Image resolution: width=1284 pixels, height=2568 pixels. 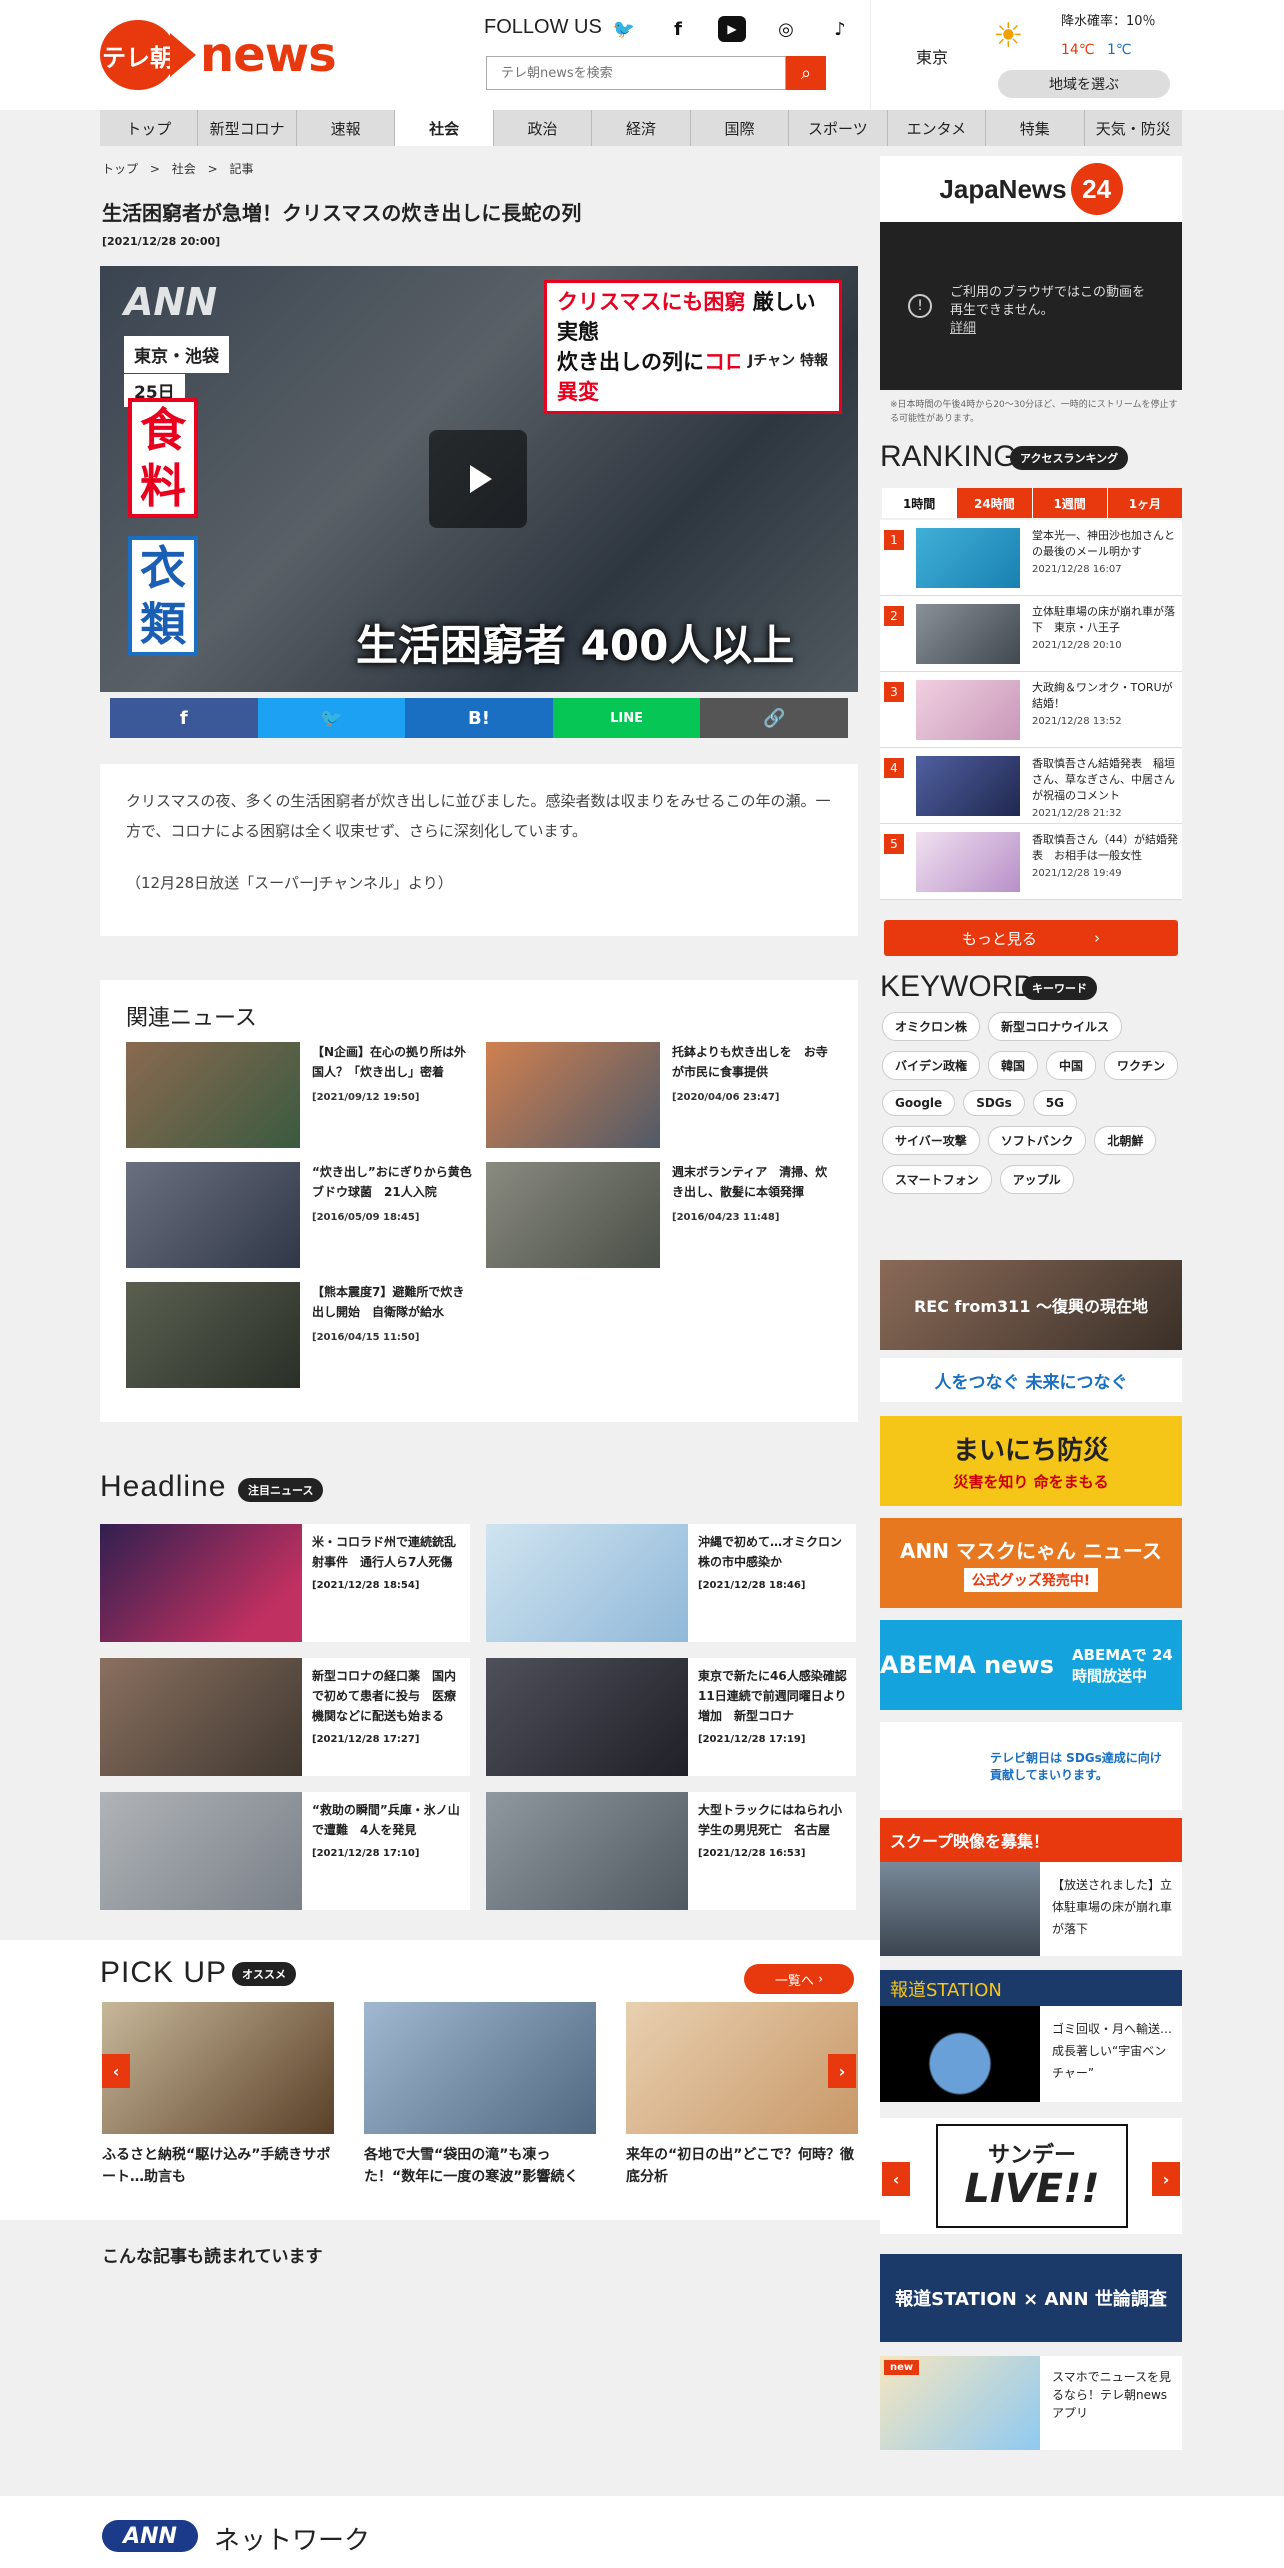 I want to click on scoop-text: 【放送されました】立体駐車場の床が崩れ車が落下, so click(x=1112, y=1907).